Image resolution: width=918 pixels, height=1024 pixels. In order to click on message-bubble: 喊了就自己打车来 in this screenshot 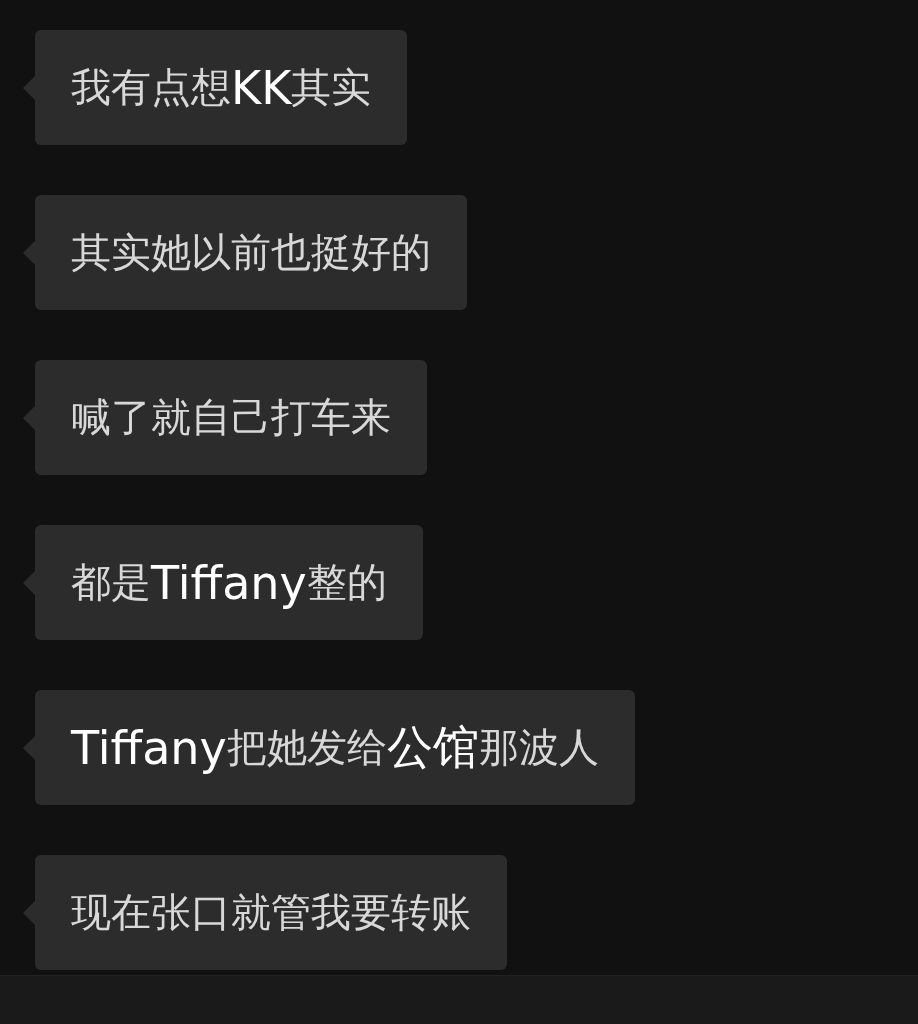, I will do `click(231, 417)`.